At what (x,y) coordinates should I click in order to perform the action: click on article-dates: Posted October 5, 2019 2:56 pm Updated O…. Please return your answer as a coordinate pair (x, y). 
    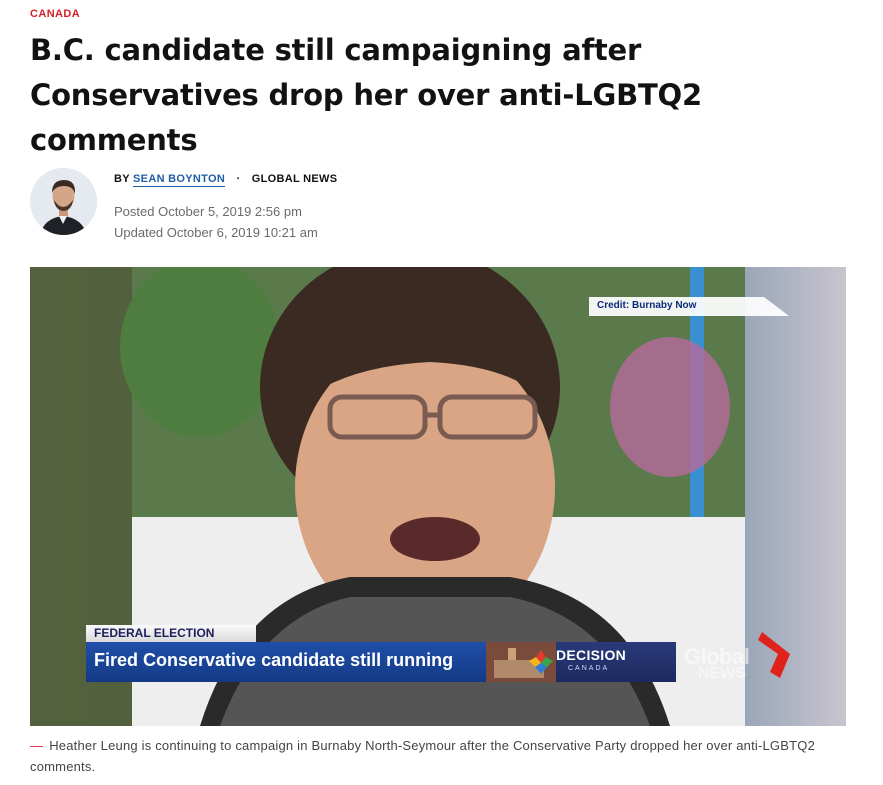
    Looking at the image, I should click on (216, 222).